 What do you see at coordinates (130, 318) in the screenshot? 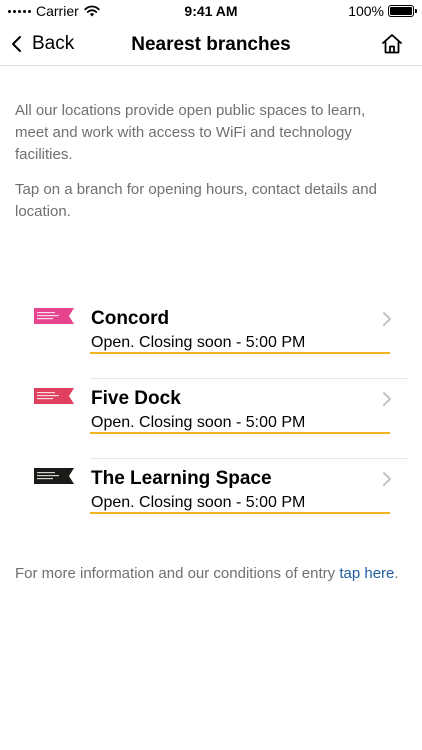
I see `branch-name: Concord` at bounding box center [130, 318].